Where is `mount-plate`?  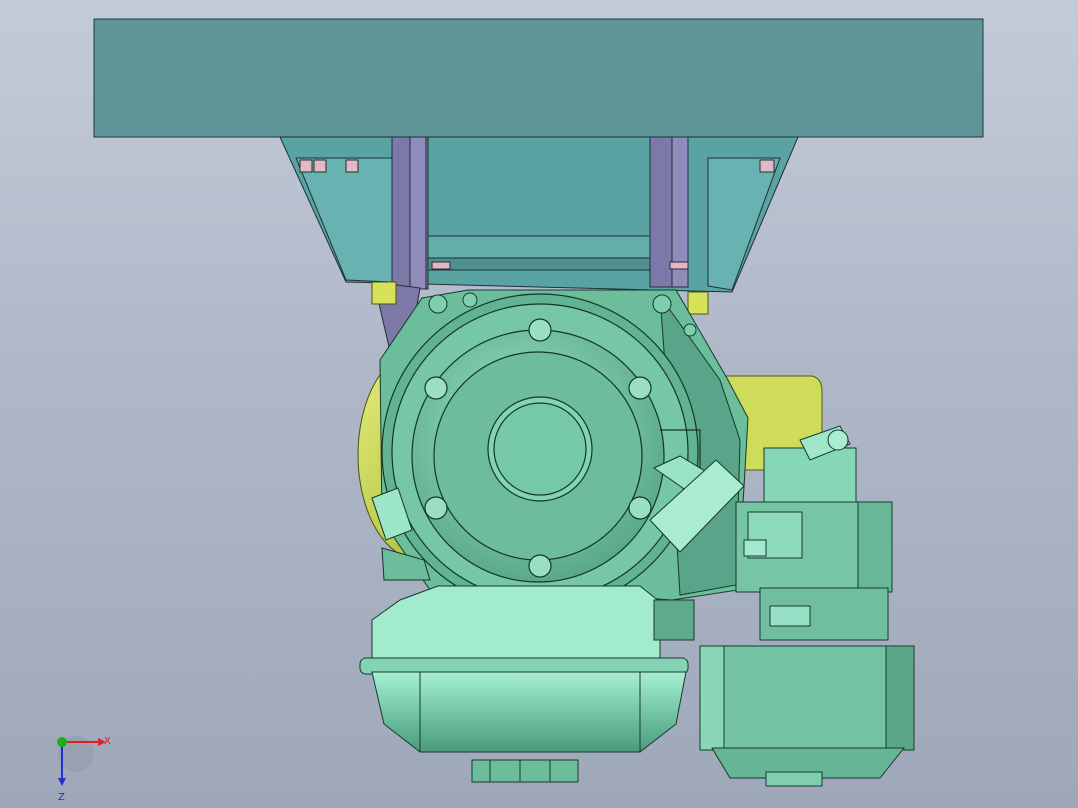 mount-plate is located at coordinates (538, 78).